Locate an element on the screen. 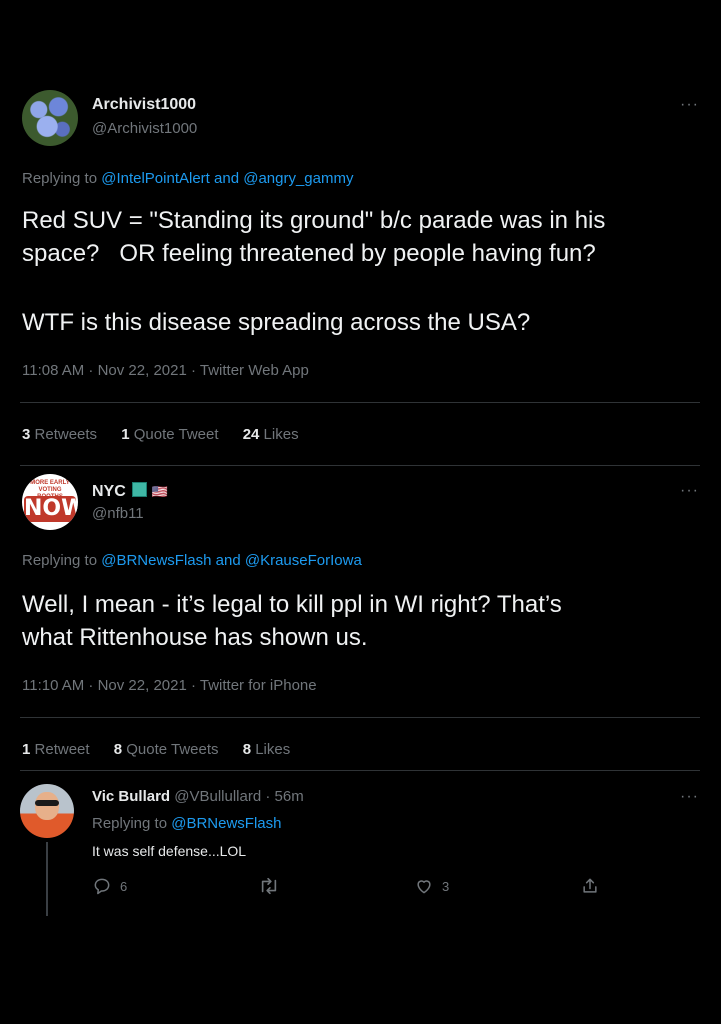 The width and height of the screenshot is (721, 1024). tweet-text-line: what Rittenhouse has shown us. is located at coordinates (195, 637).